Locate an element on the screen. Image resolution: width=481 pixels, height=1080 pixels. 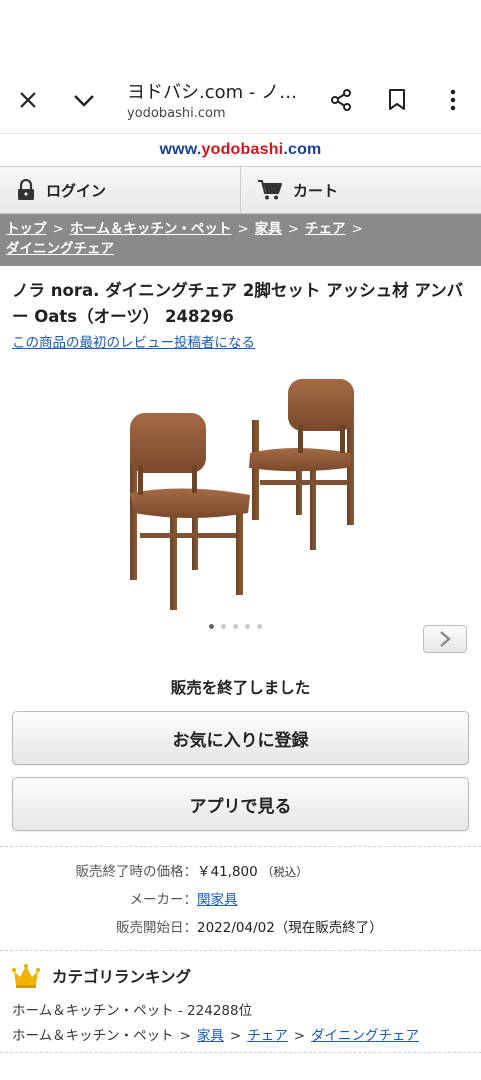
next-image-button is located at coordinates (445, 639).